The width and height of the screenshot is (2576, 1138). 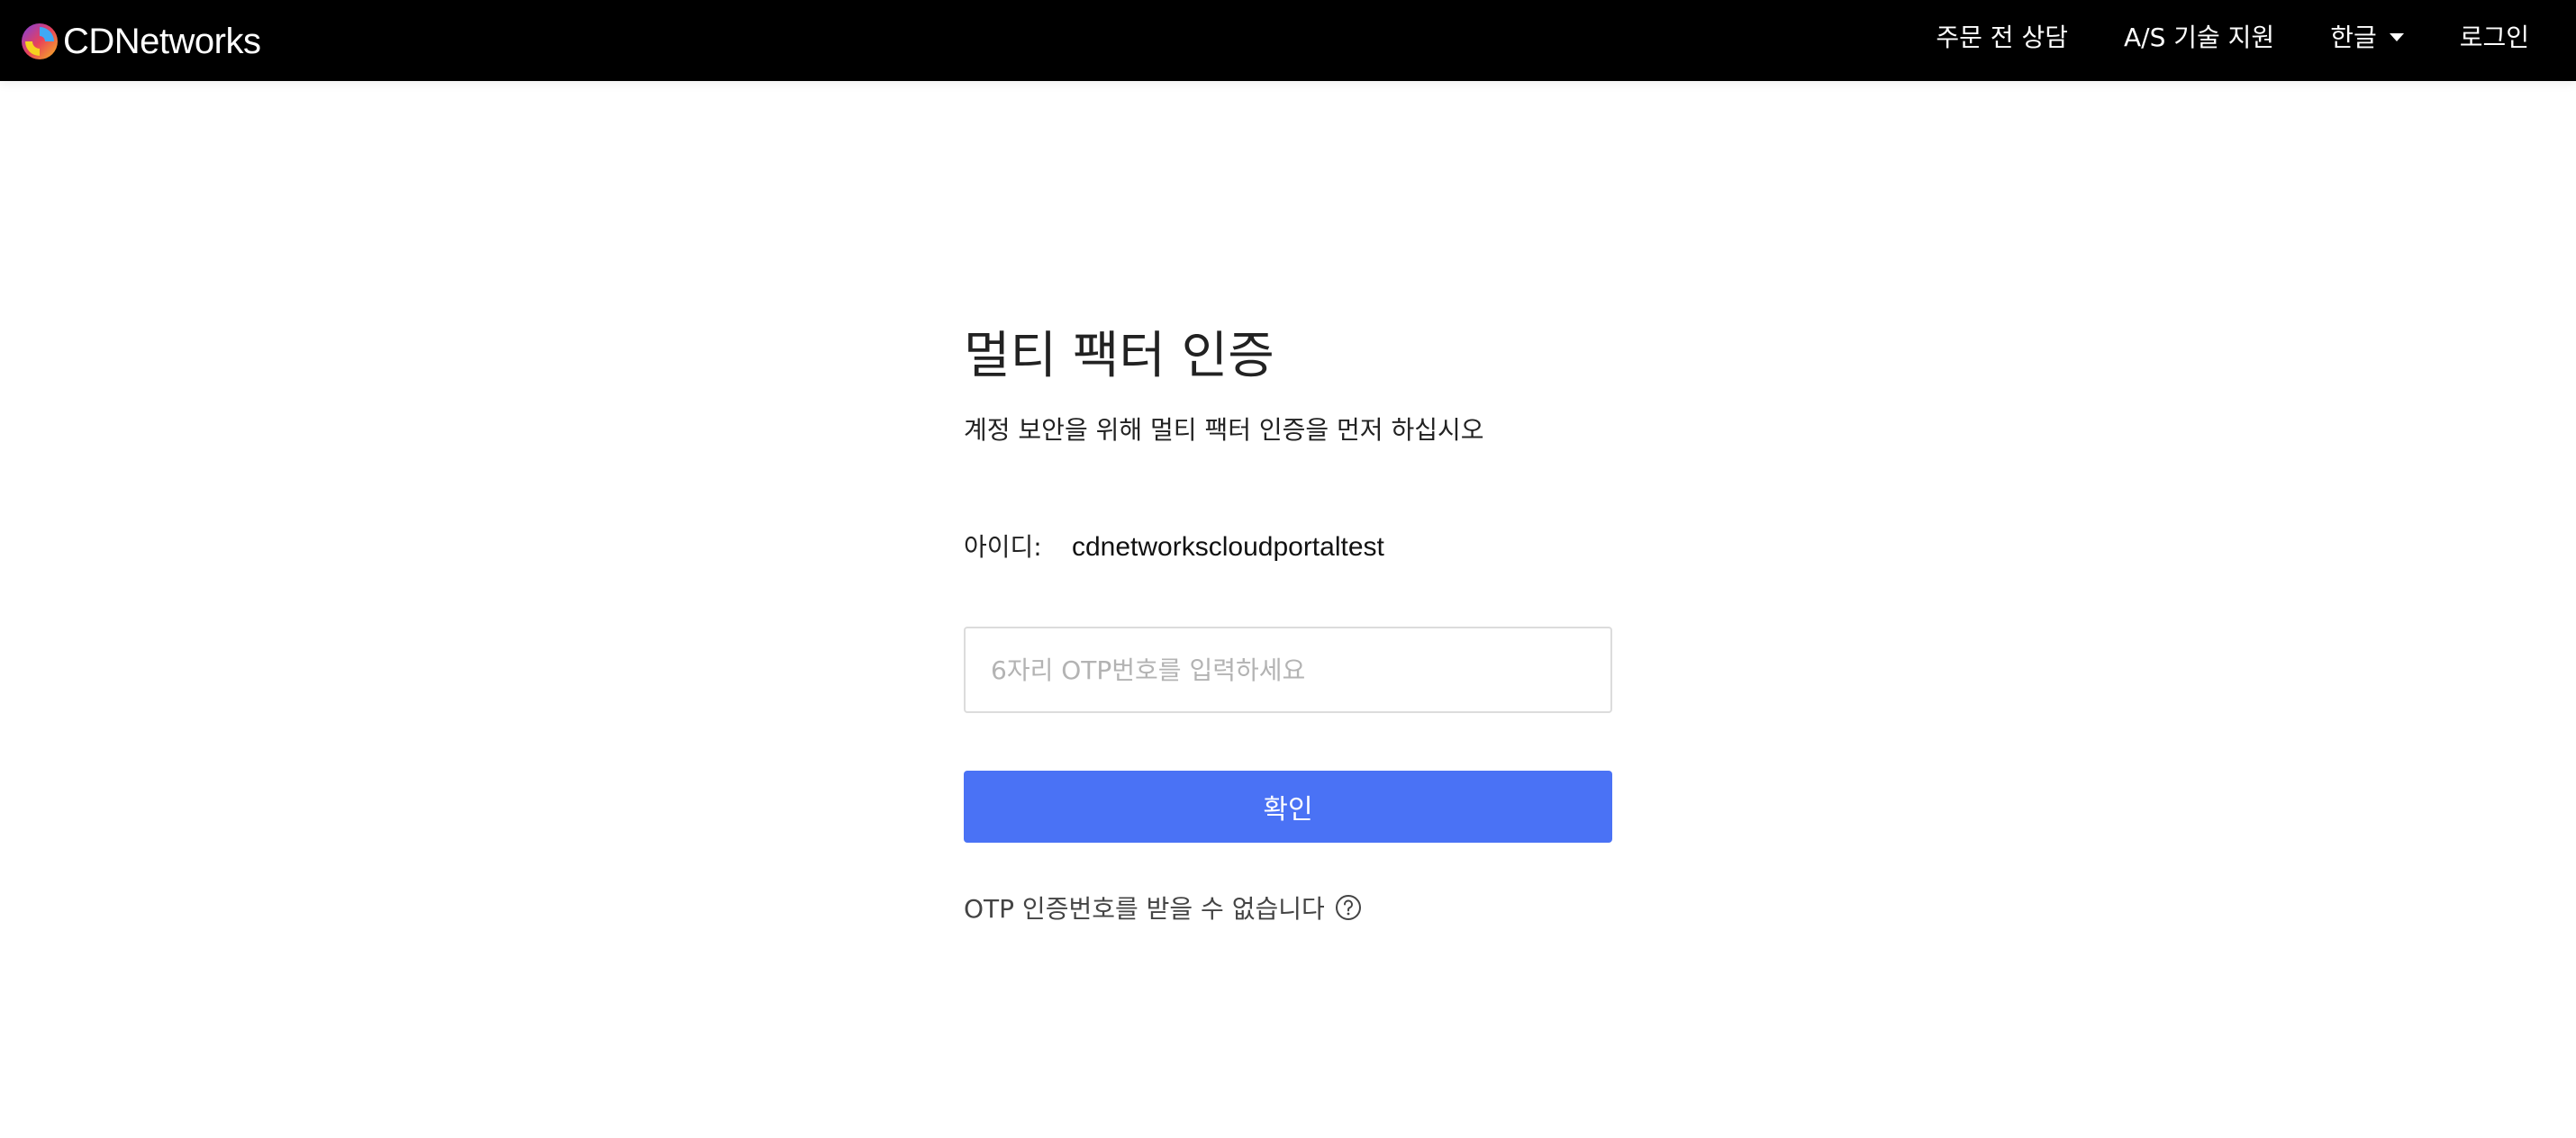 What do you see at coordinates (2494, 36) in the screenshot?
I see `nav-login: 로그인` at bounding box center [2494, 36].